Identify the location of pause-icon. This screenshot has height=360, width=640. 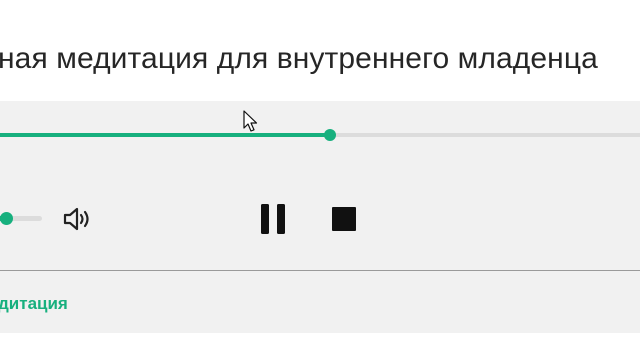
(273, 219).